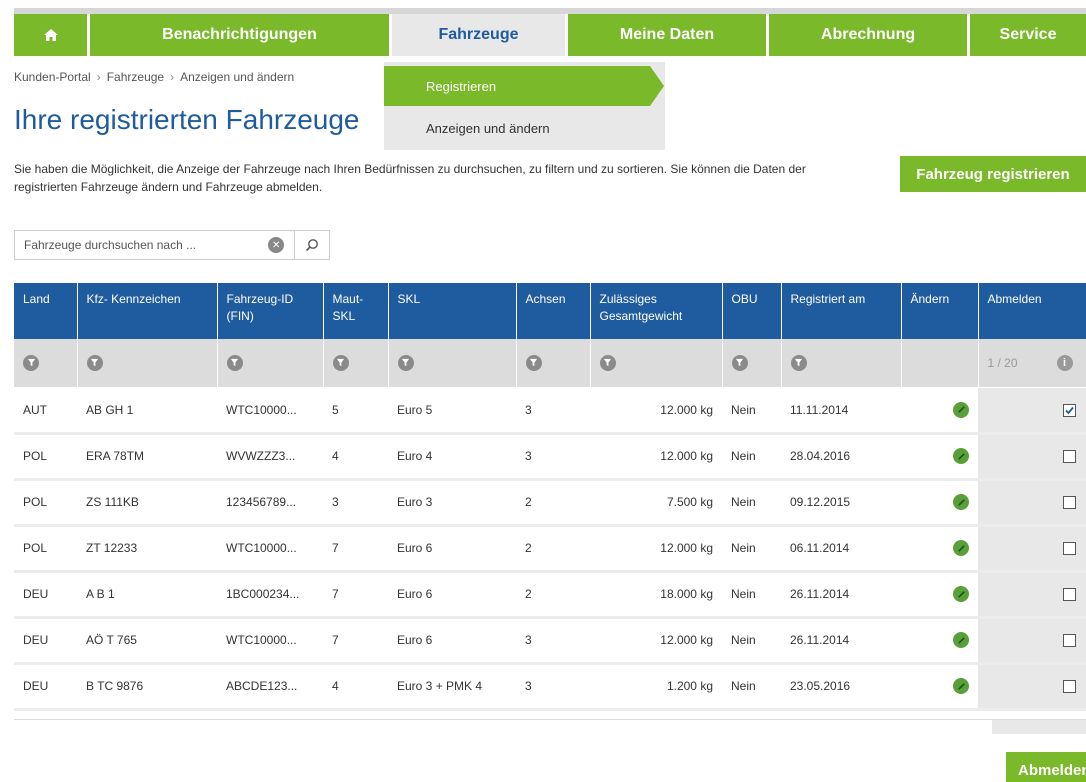  Describe the element at coordinates (45, 641) in the screenshot. I see `cell-land: DEU` at that location.